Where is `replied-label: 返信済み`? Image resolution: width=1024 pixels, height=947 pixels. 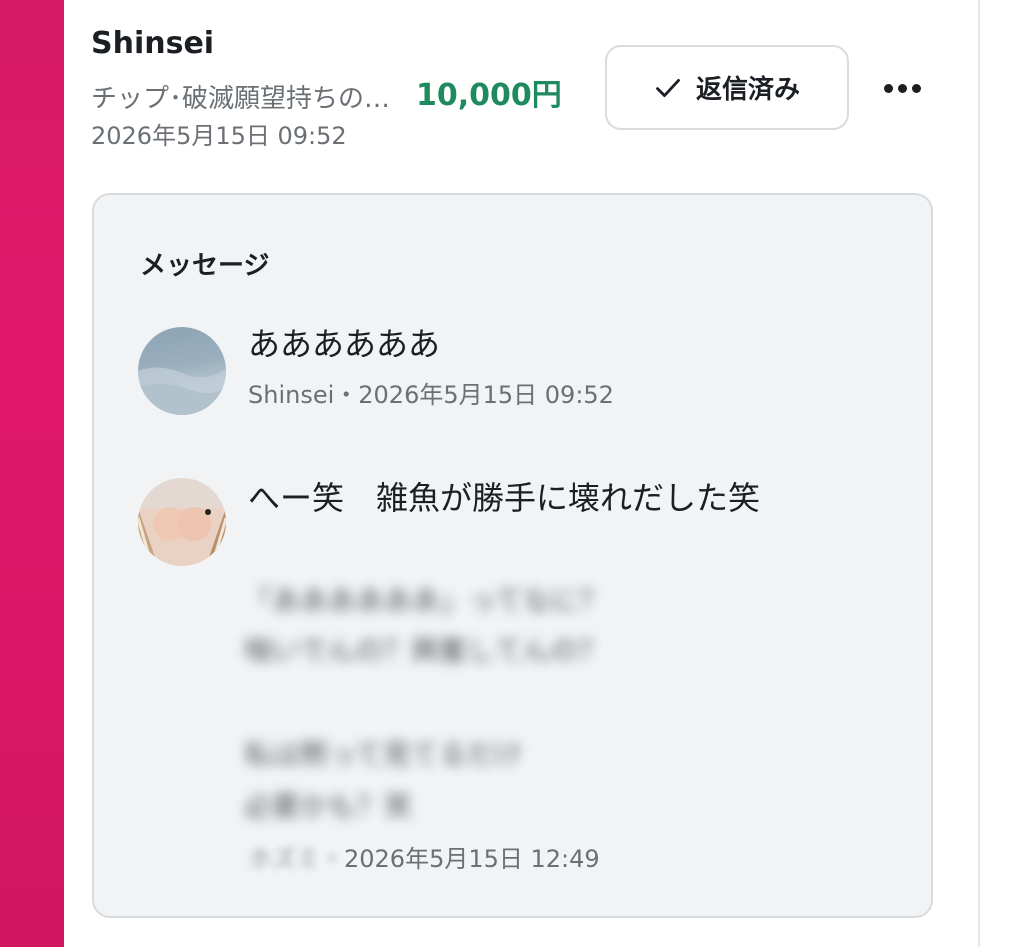 replied-label: 返信済み is located at coordinates (747, 90).